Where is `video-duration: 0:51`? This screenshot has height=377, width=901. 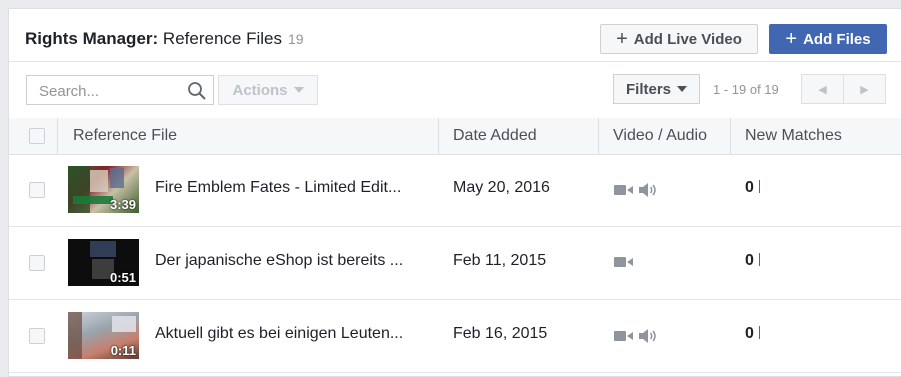
video-duration: 0:51 is located at coordinates (122, 277).